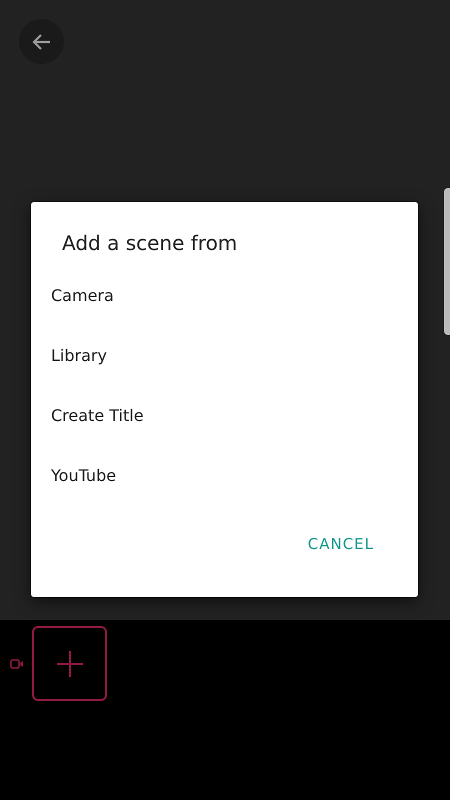  I want to click on menu-option: Create Title, so click(224, 416).